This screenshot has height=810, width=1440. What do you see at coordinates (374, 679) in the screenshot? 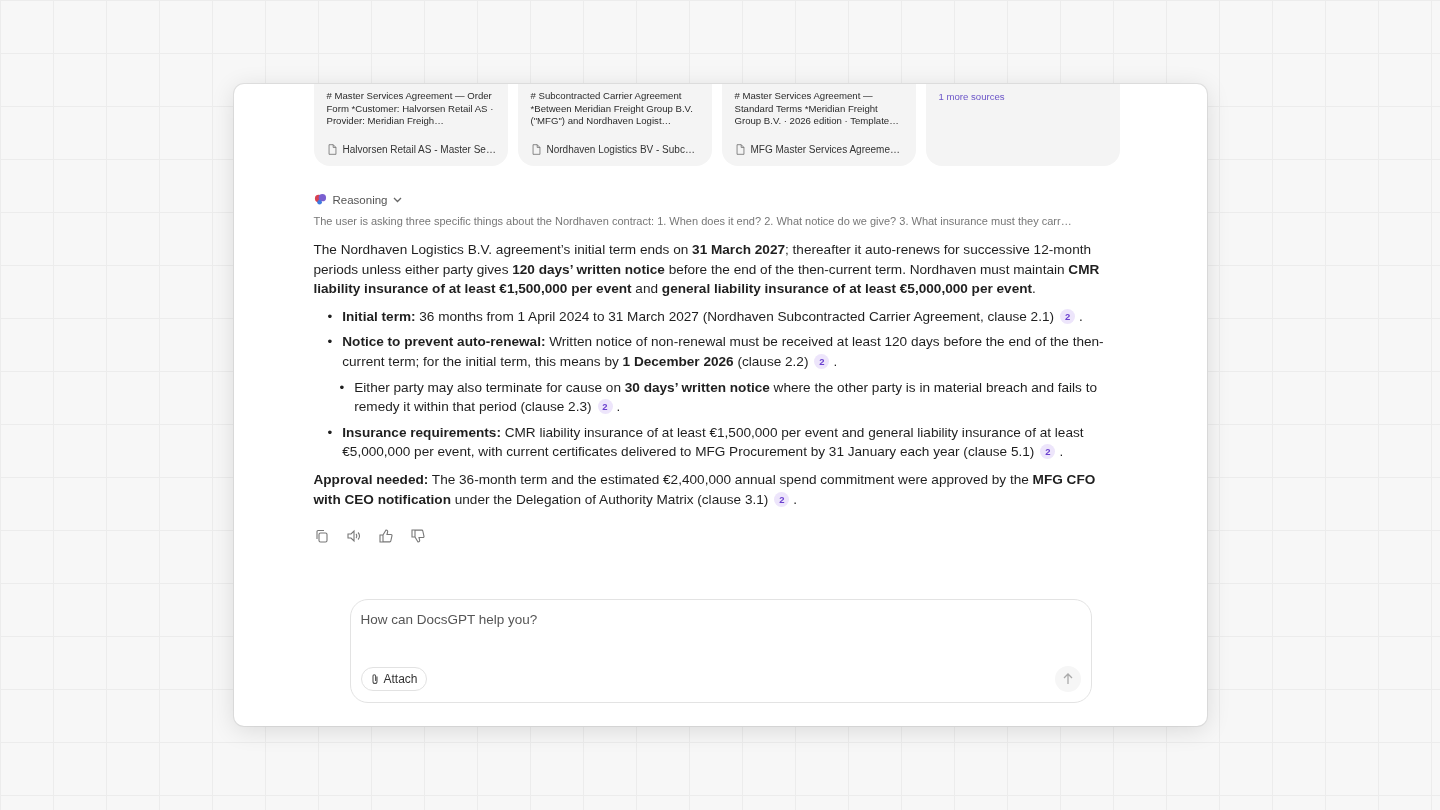
I see `paperclip-icon` at bounding box center [374, 679].